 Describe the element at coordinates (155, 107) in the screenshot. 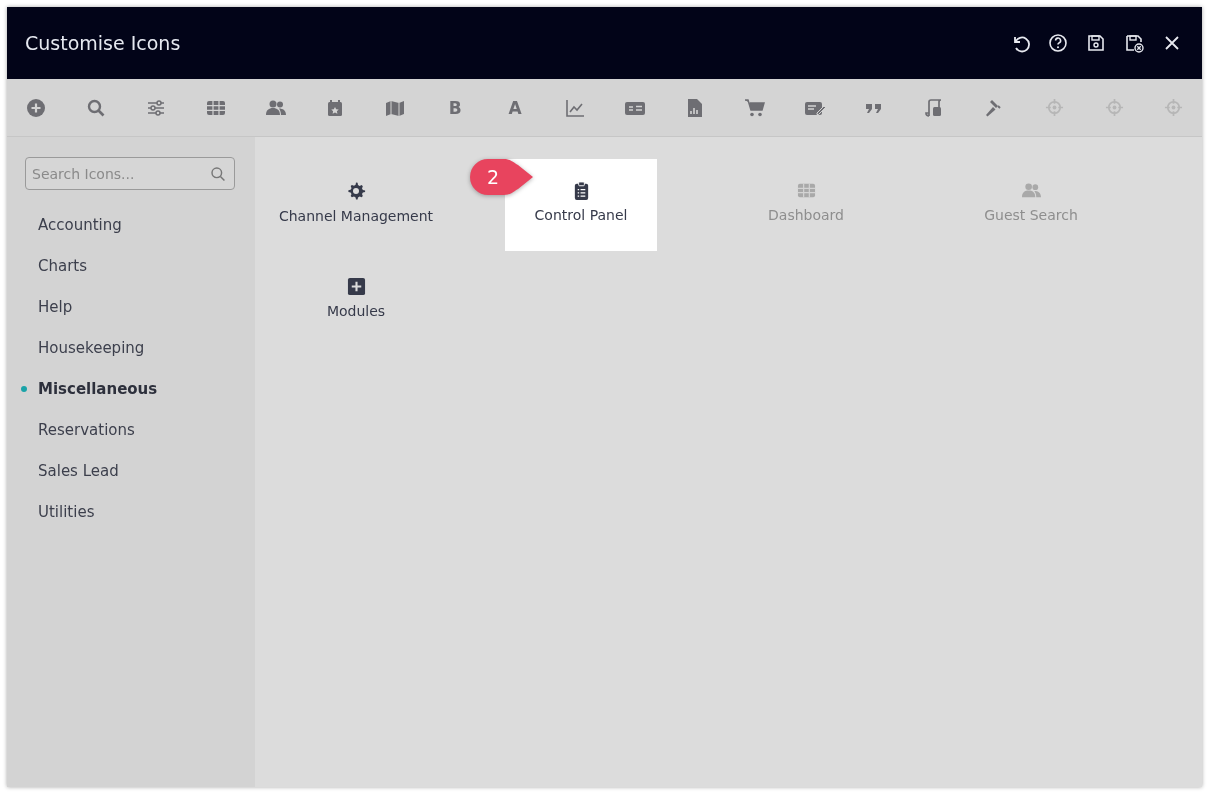

I see `sliders-icon` at that location.